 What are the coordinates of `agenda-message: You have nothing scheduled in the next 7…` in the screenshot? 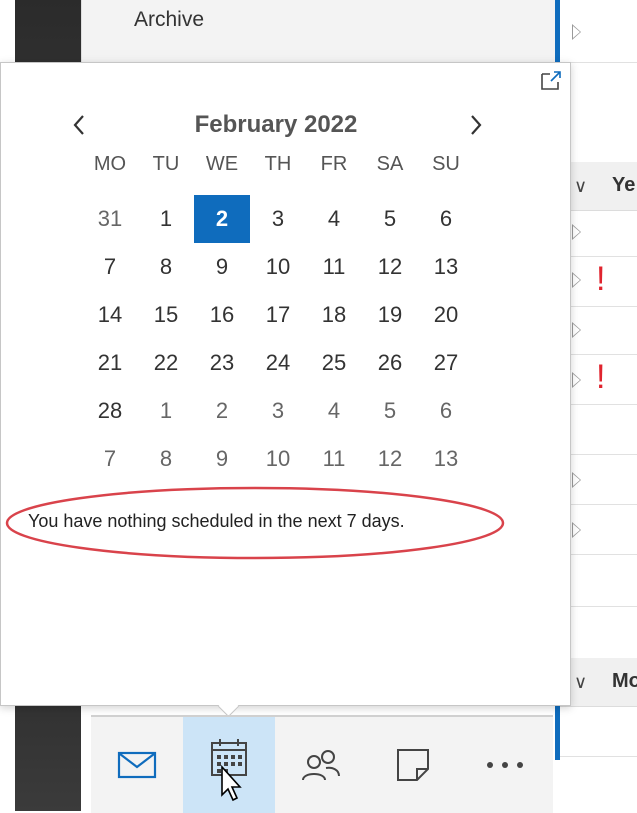 It's located at (216, 521).